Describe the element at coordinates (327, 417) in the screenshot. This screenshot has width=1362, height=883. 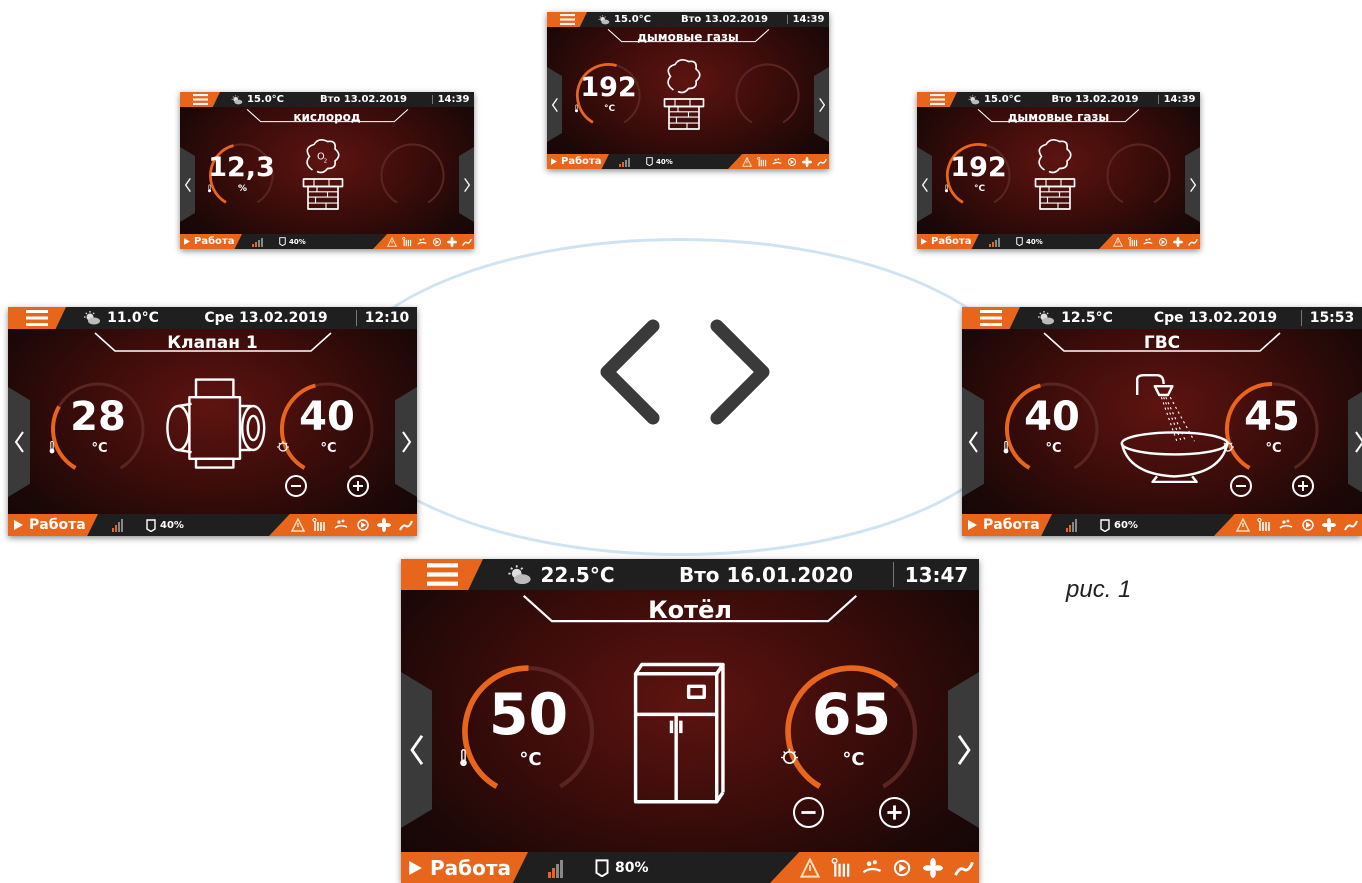
I see `setpoint-value: 40` at that location.